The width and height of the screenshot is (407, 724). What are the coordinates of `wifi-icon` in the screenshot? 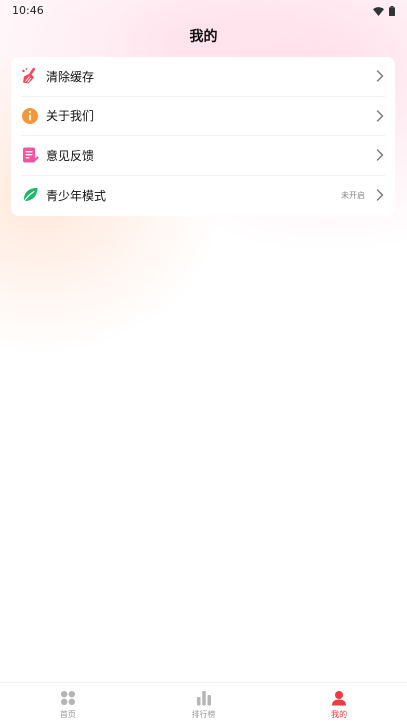 It's located at (378, 10).